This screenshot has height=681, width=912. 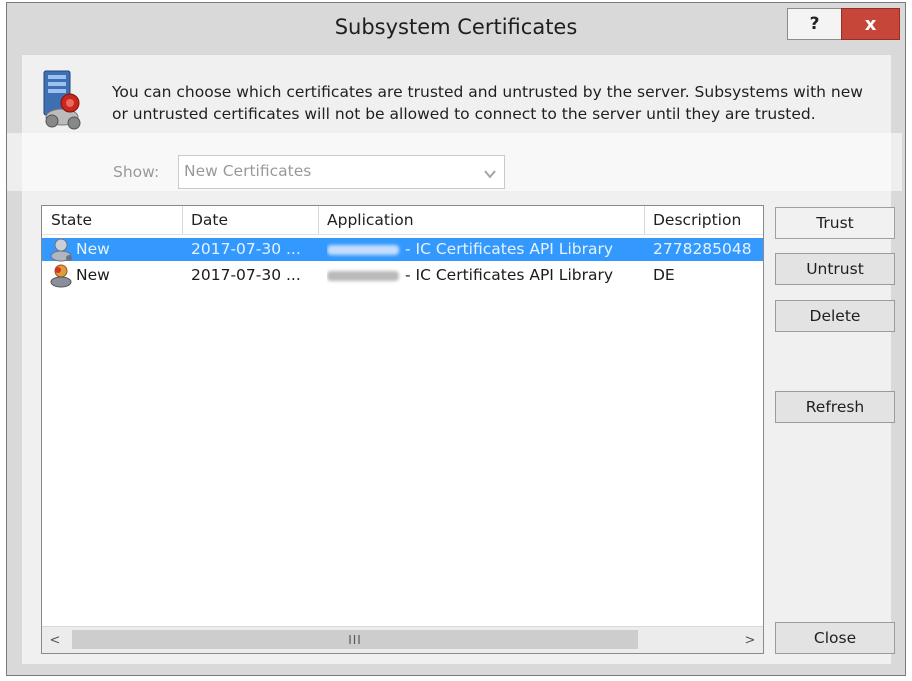 I want to click on title-bar: Subsystem Certificates ? x, so click(x=456, y=29).